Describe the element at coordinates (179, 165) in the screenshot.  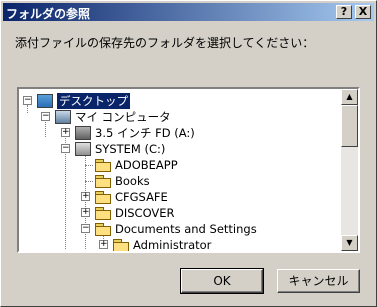
I see `tree-item: ADOBEAPP` at that location.